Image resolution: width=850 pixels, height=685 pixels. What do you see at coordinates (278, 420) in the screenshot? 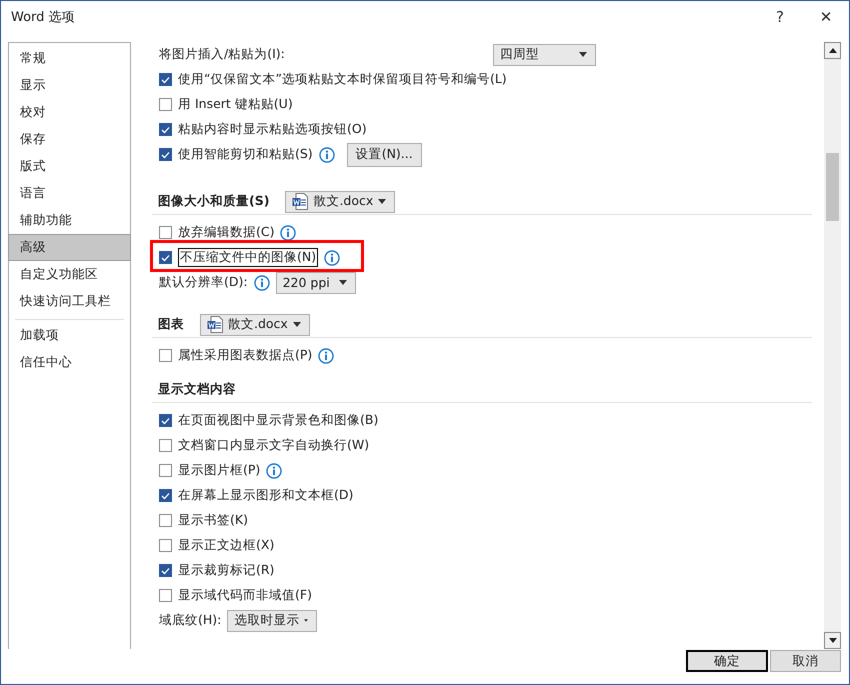
I see `checkbox-label: 在页面视图中显示背景色和图像(B)` at bounding box center [278, 420].